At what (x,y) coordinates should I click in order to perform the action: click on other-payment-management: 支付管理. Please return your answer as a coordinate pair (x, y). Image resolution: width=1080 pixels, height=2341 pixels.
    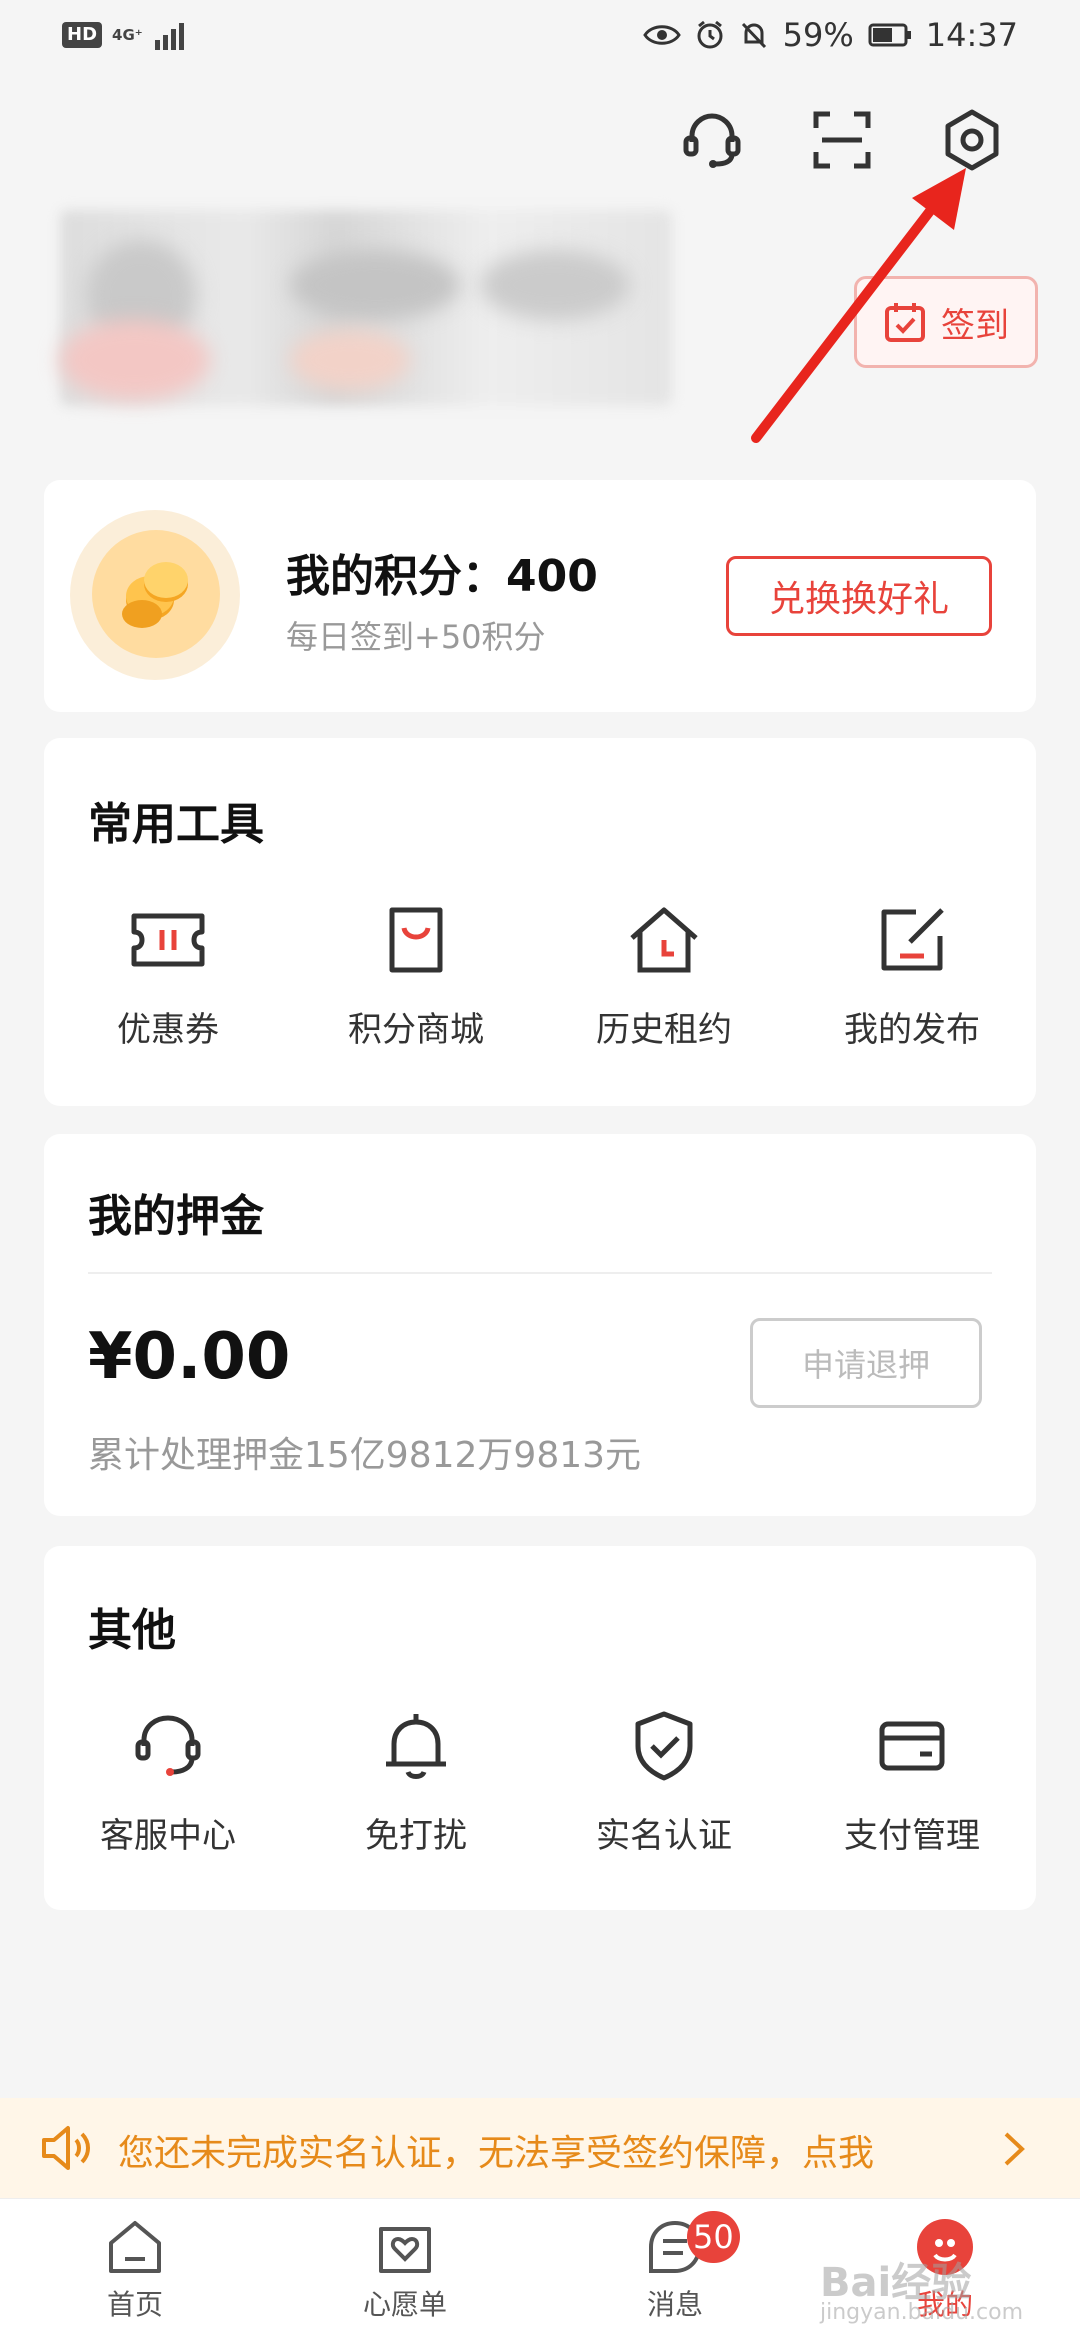
    Looking at the image, I should click on (912, 1781).